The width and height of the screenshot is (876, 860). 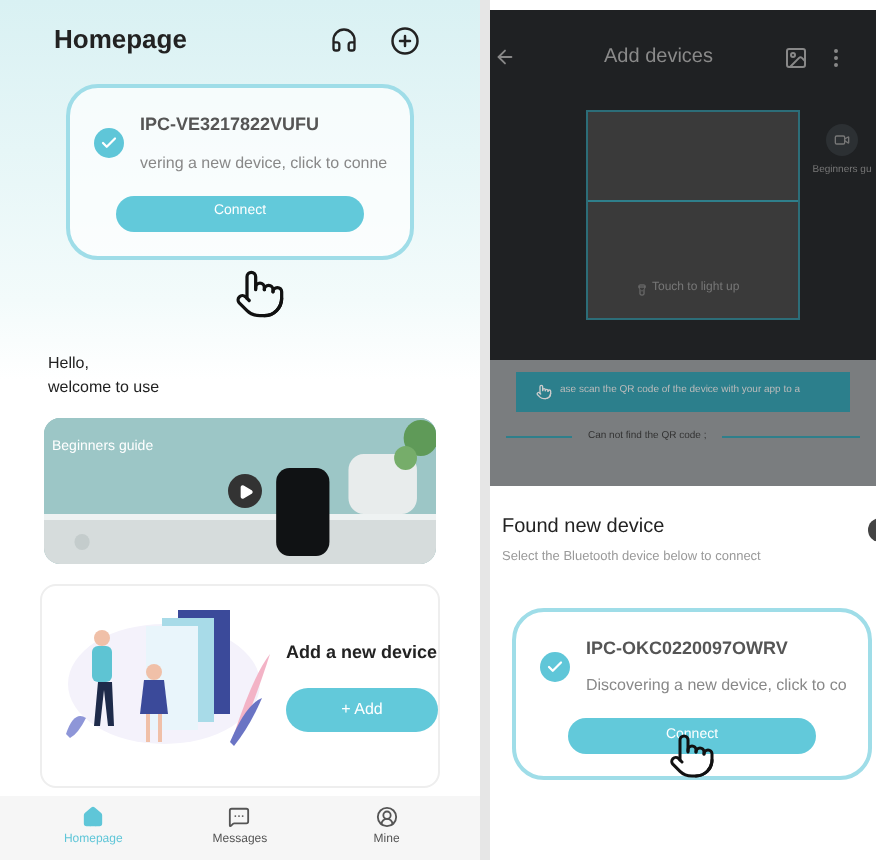 I want to click on play-icon, so click(x=245, y=491).